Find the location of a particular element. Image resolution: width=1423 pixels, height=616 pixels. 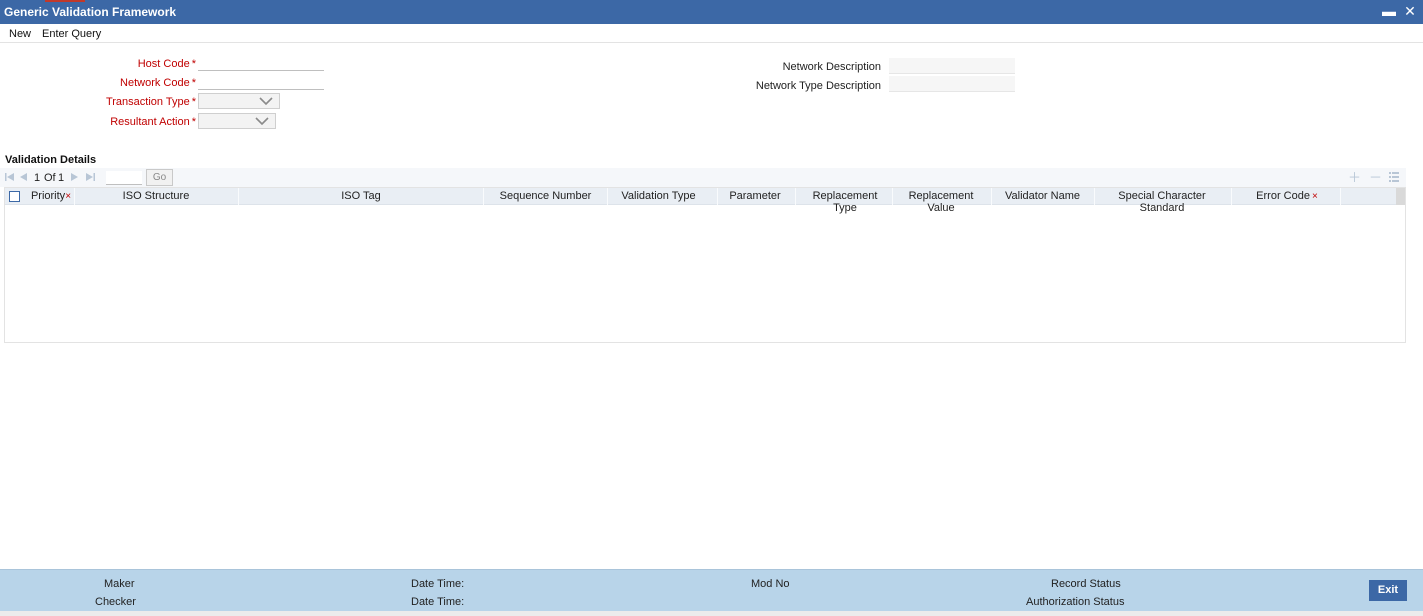

record-status-label: Record Status is located at coordinates (1086, 584).